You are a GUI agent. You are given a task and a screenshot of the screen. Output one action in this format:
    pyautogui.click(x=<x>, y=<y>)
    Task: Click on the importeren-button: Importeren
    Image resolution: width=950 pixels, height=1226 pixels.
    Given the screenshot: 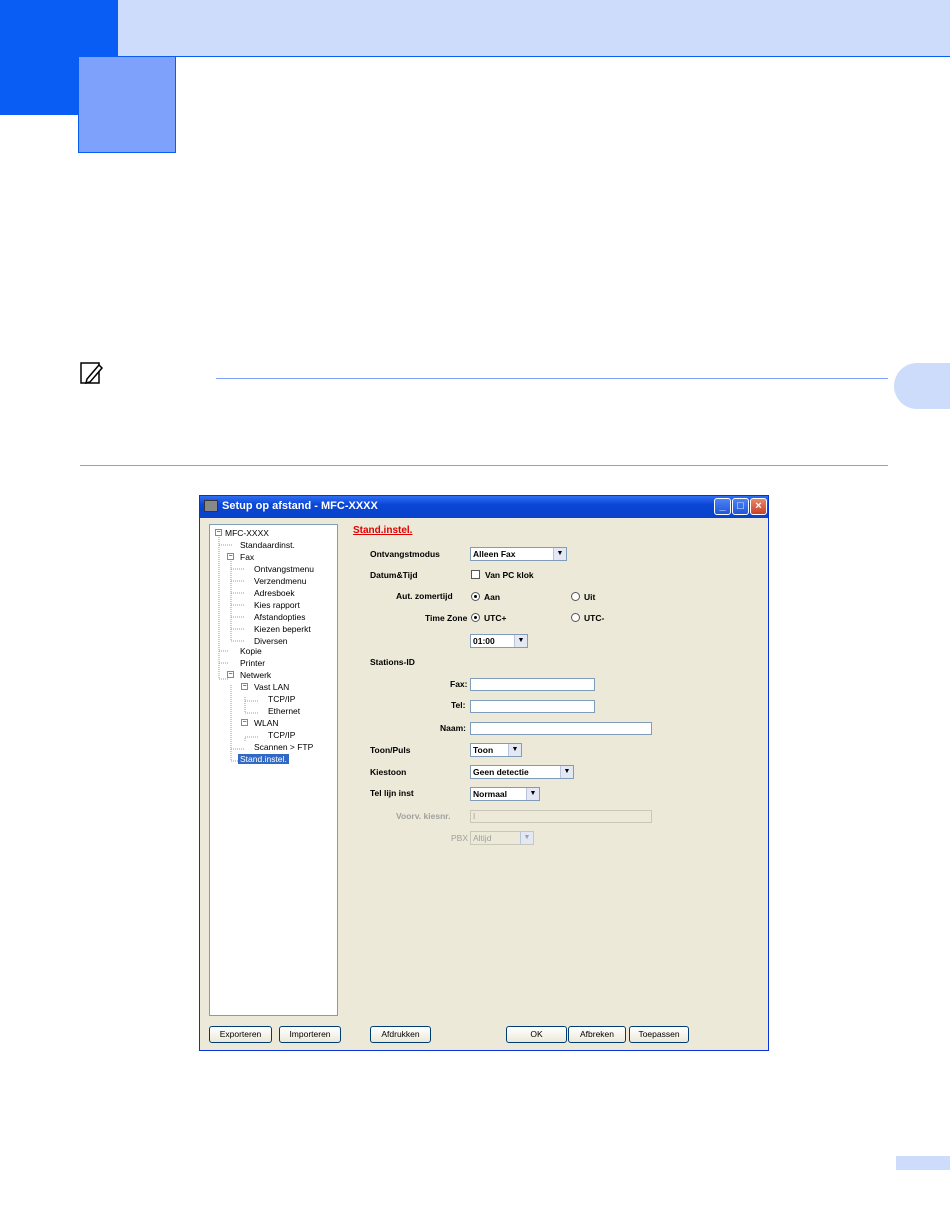 What is the action you would take?
    pyautogui.click(x=310, y=1034)
    